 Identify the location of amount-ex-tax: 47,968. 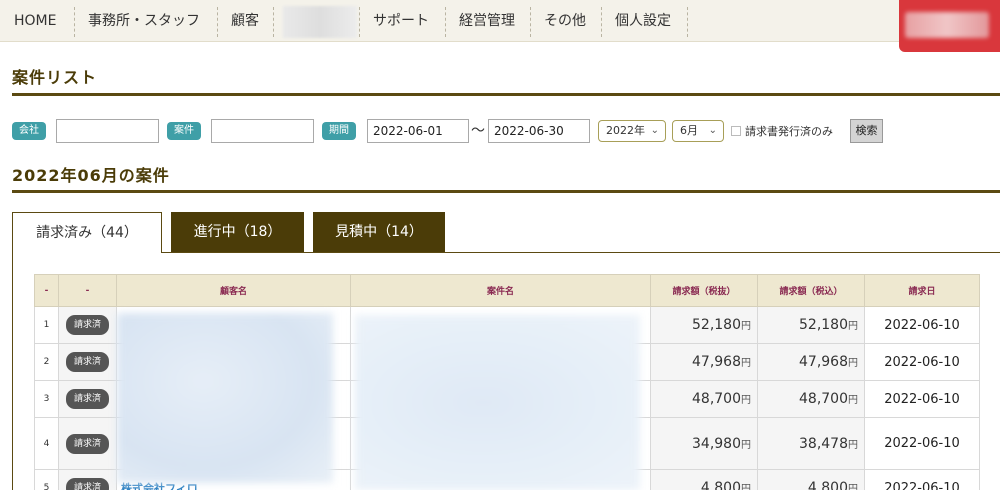
(716, 362).